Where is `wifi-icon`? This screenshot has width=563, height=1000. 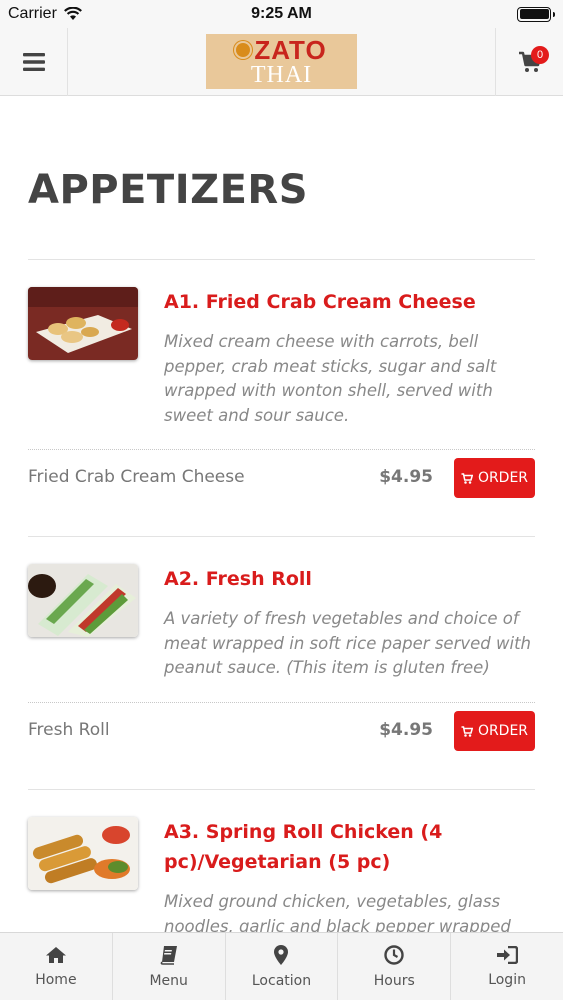
wifi-icon is located at coordinates (72, 13).